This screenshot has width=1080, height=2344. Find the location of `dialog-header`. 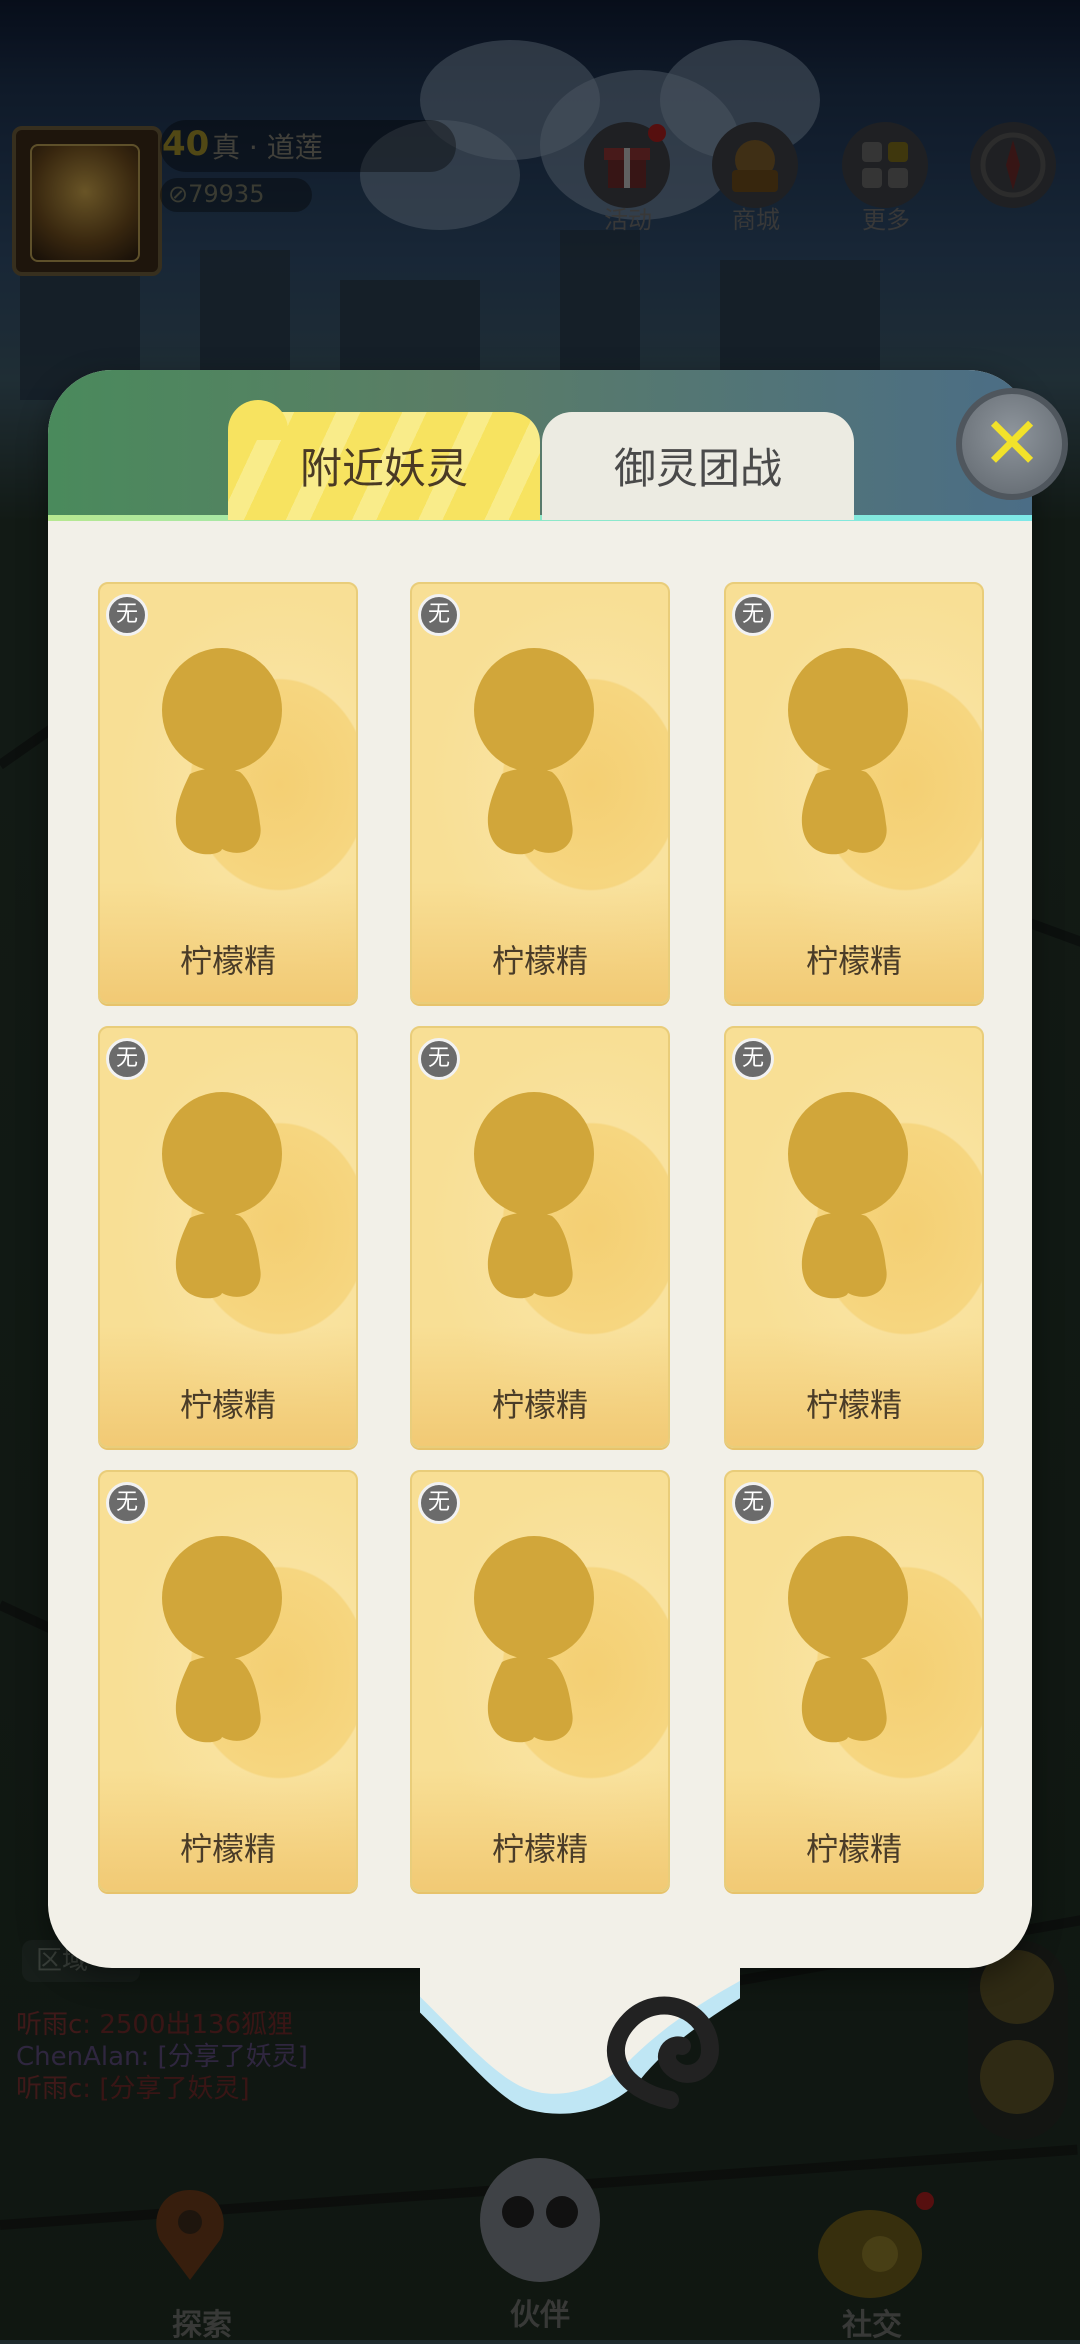

dialog-header is located at coordinates (540, 445).